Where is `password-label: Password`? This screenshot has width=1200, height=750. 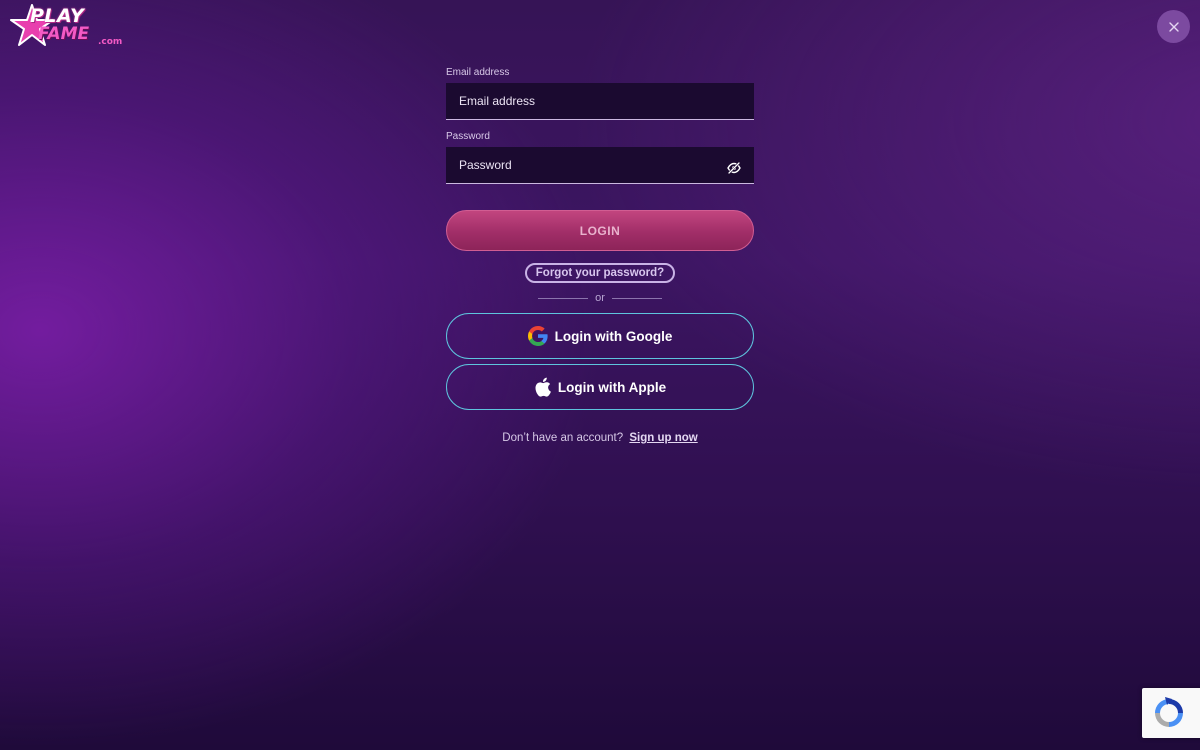
password-label: Password is located at coordinates (468, 136).